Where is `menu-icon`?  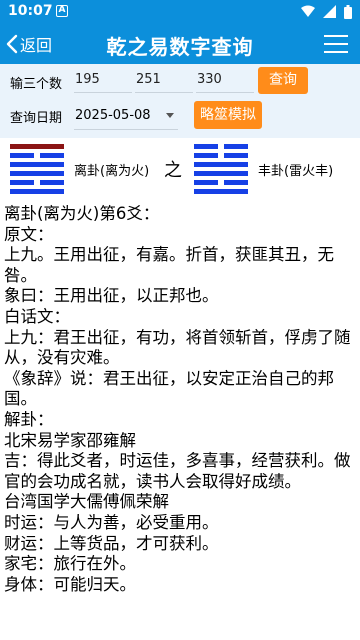 menu-icon is located at coordinates (336, 44).